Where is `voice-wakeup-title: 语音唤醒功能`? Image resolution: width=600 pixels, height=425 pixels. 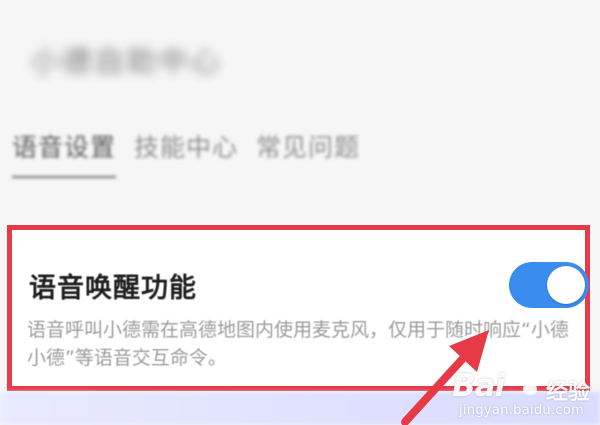
voice-wakeup-title: 语音唤醒功能 is located at coordinates (113, 288).